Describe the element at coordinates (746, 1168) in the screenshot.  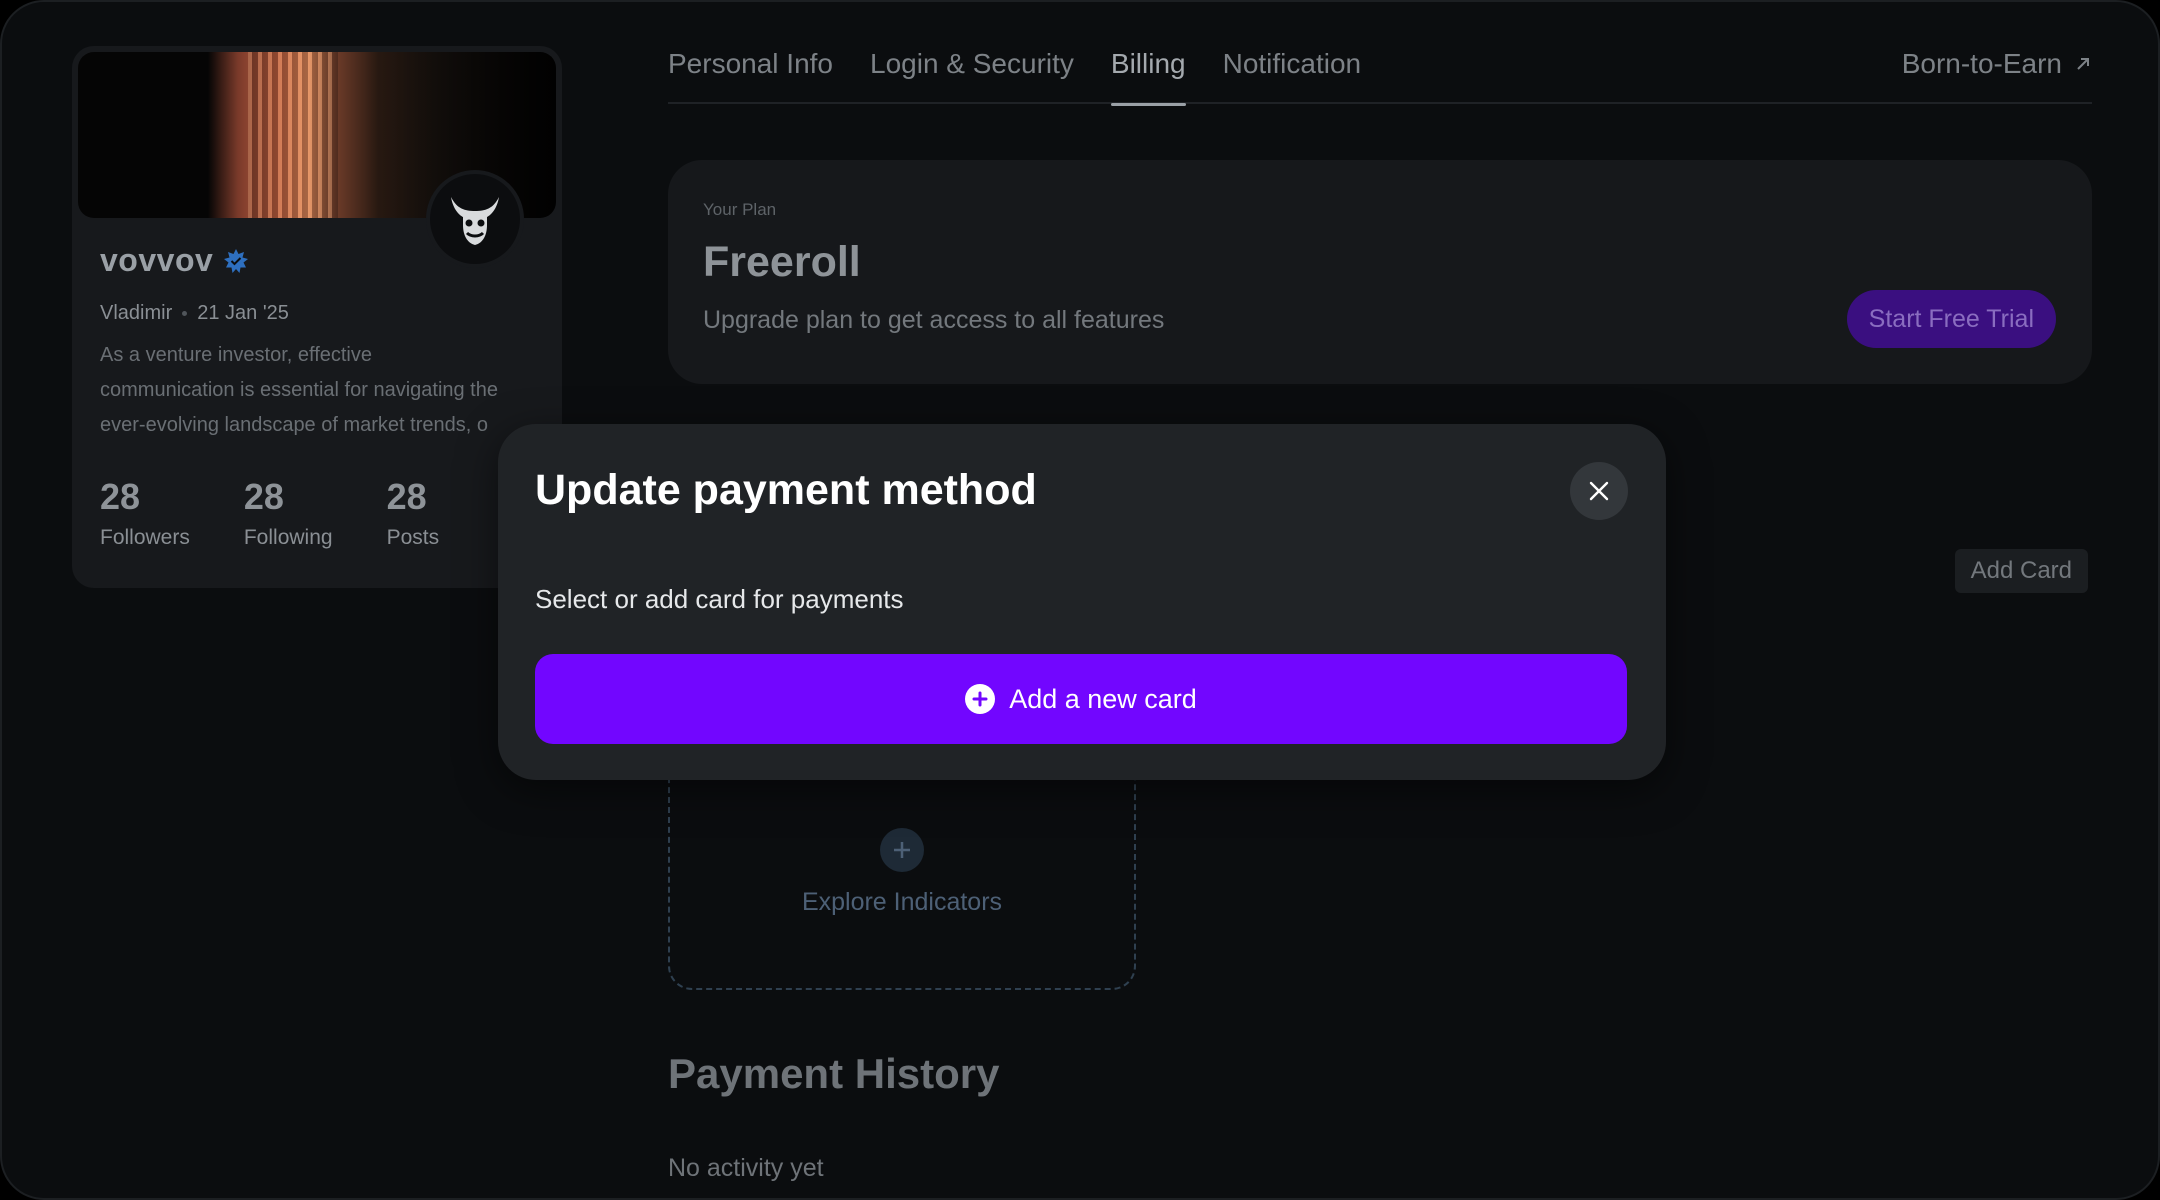
I see `payment-history-empty: No activity yet` at that location.